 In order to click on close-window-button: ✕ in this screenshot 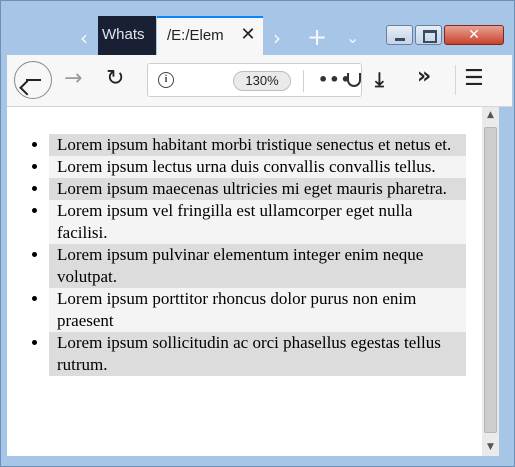, I will do `click(474, 35)`.